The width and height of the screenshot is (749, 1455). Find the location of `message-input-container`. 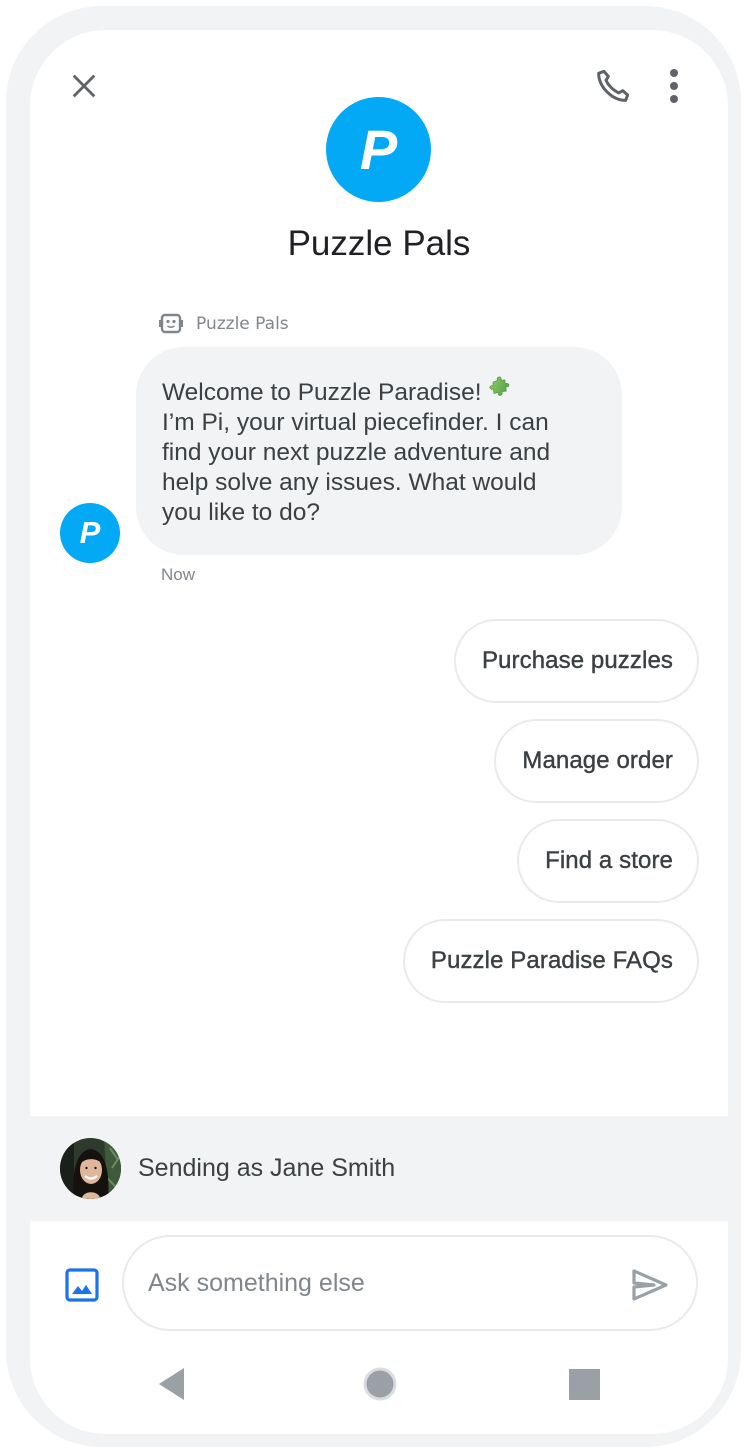

message-input-container is located at coordinates (410, 1283).